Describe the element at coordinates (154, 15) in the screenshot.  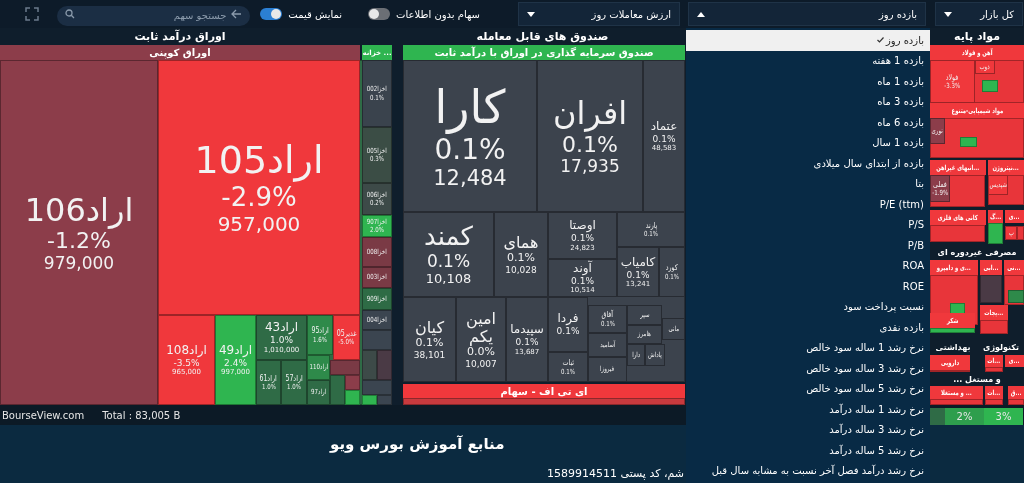
I see `search-field: جستجو سهم` at that location.